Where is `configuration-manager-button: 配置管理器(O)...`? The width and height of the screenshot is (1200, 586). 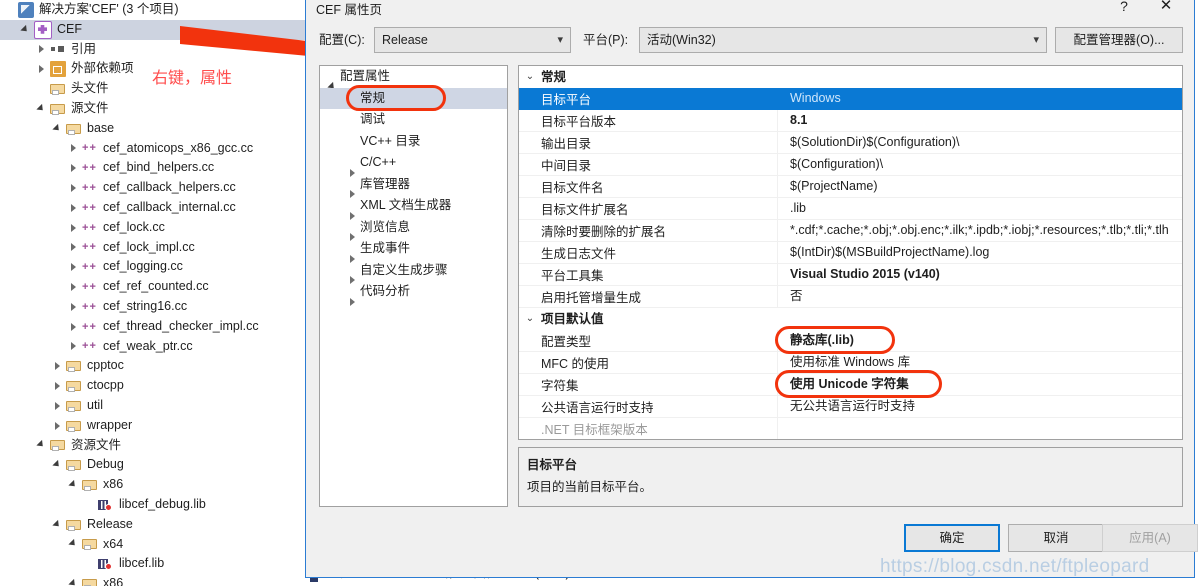 configuration-manager-button: 配置管理器(O)... is located at coordinates (1119, 40).